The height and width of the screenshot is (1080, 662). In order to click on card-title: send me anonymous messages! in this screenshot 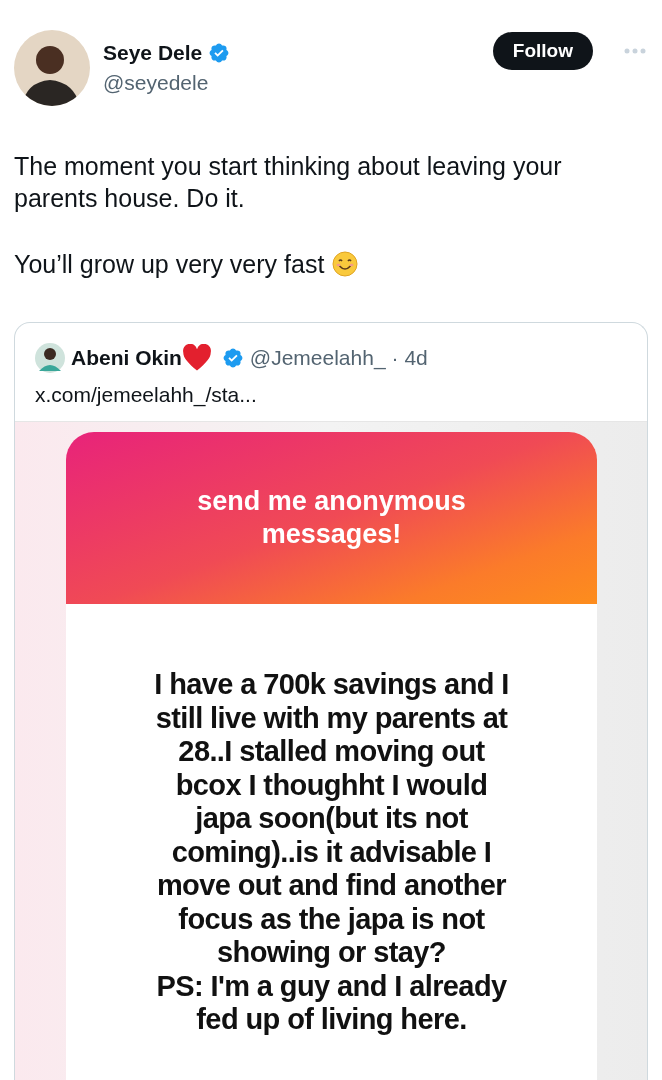, I will do `click(331, 518)`.